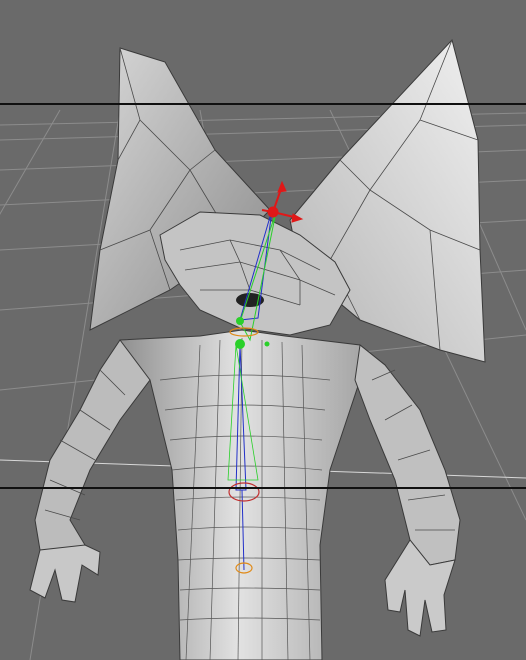 This screenshot has width=526, height=660. What do you see at coordinates (263, 488) in the screenshot?
I see `safe-frame-bottom-line` at bounding box center [263, 488].